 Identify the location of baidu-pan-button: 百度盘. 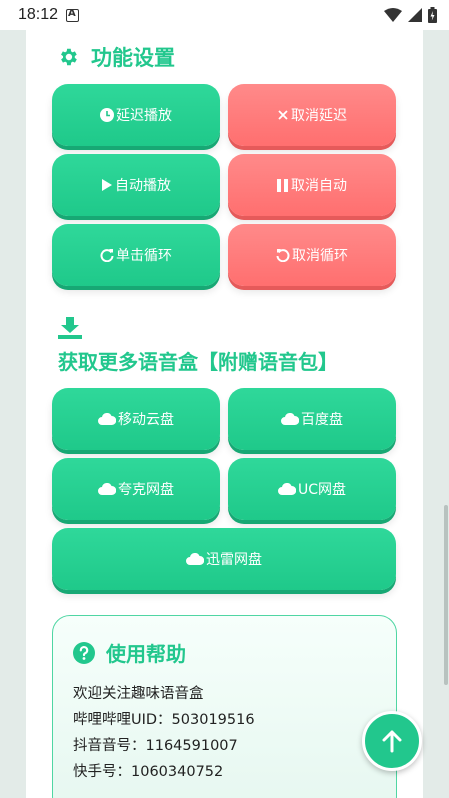
(312, 419).